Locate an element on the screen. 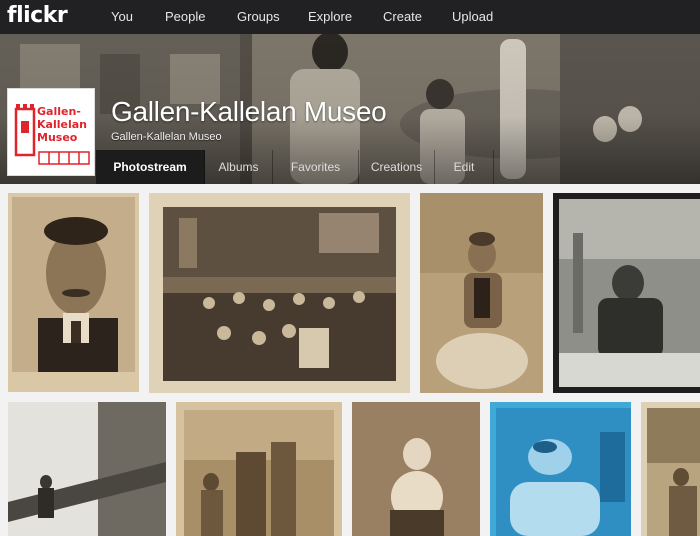 The height and width of the screenshot is (536, 700). profile-title: Gallen-Kallelan Museo is located at coordinates (249, 111).